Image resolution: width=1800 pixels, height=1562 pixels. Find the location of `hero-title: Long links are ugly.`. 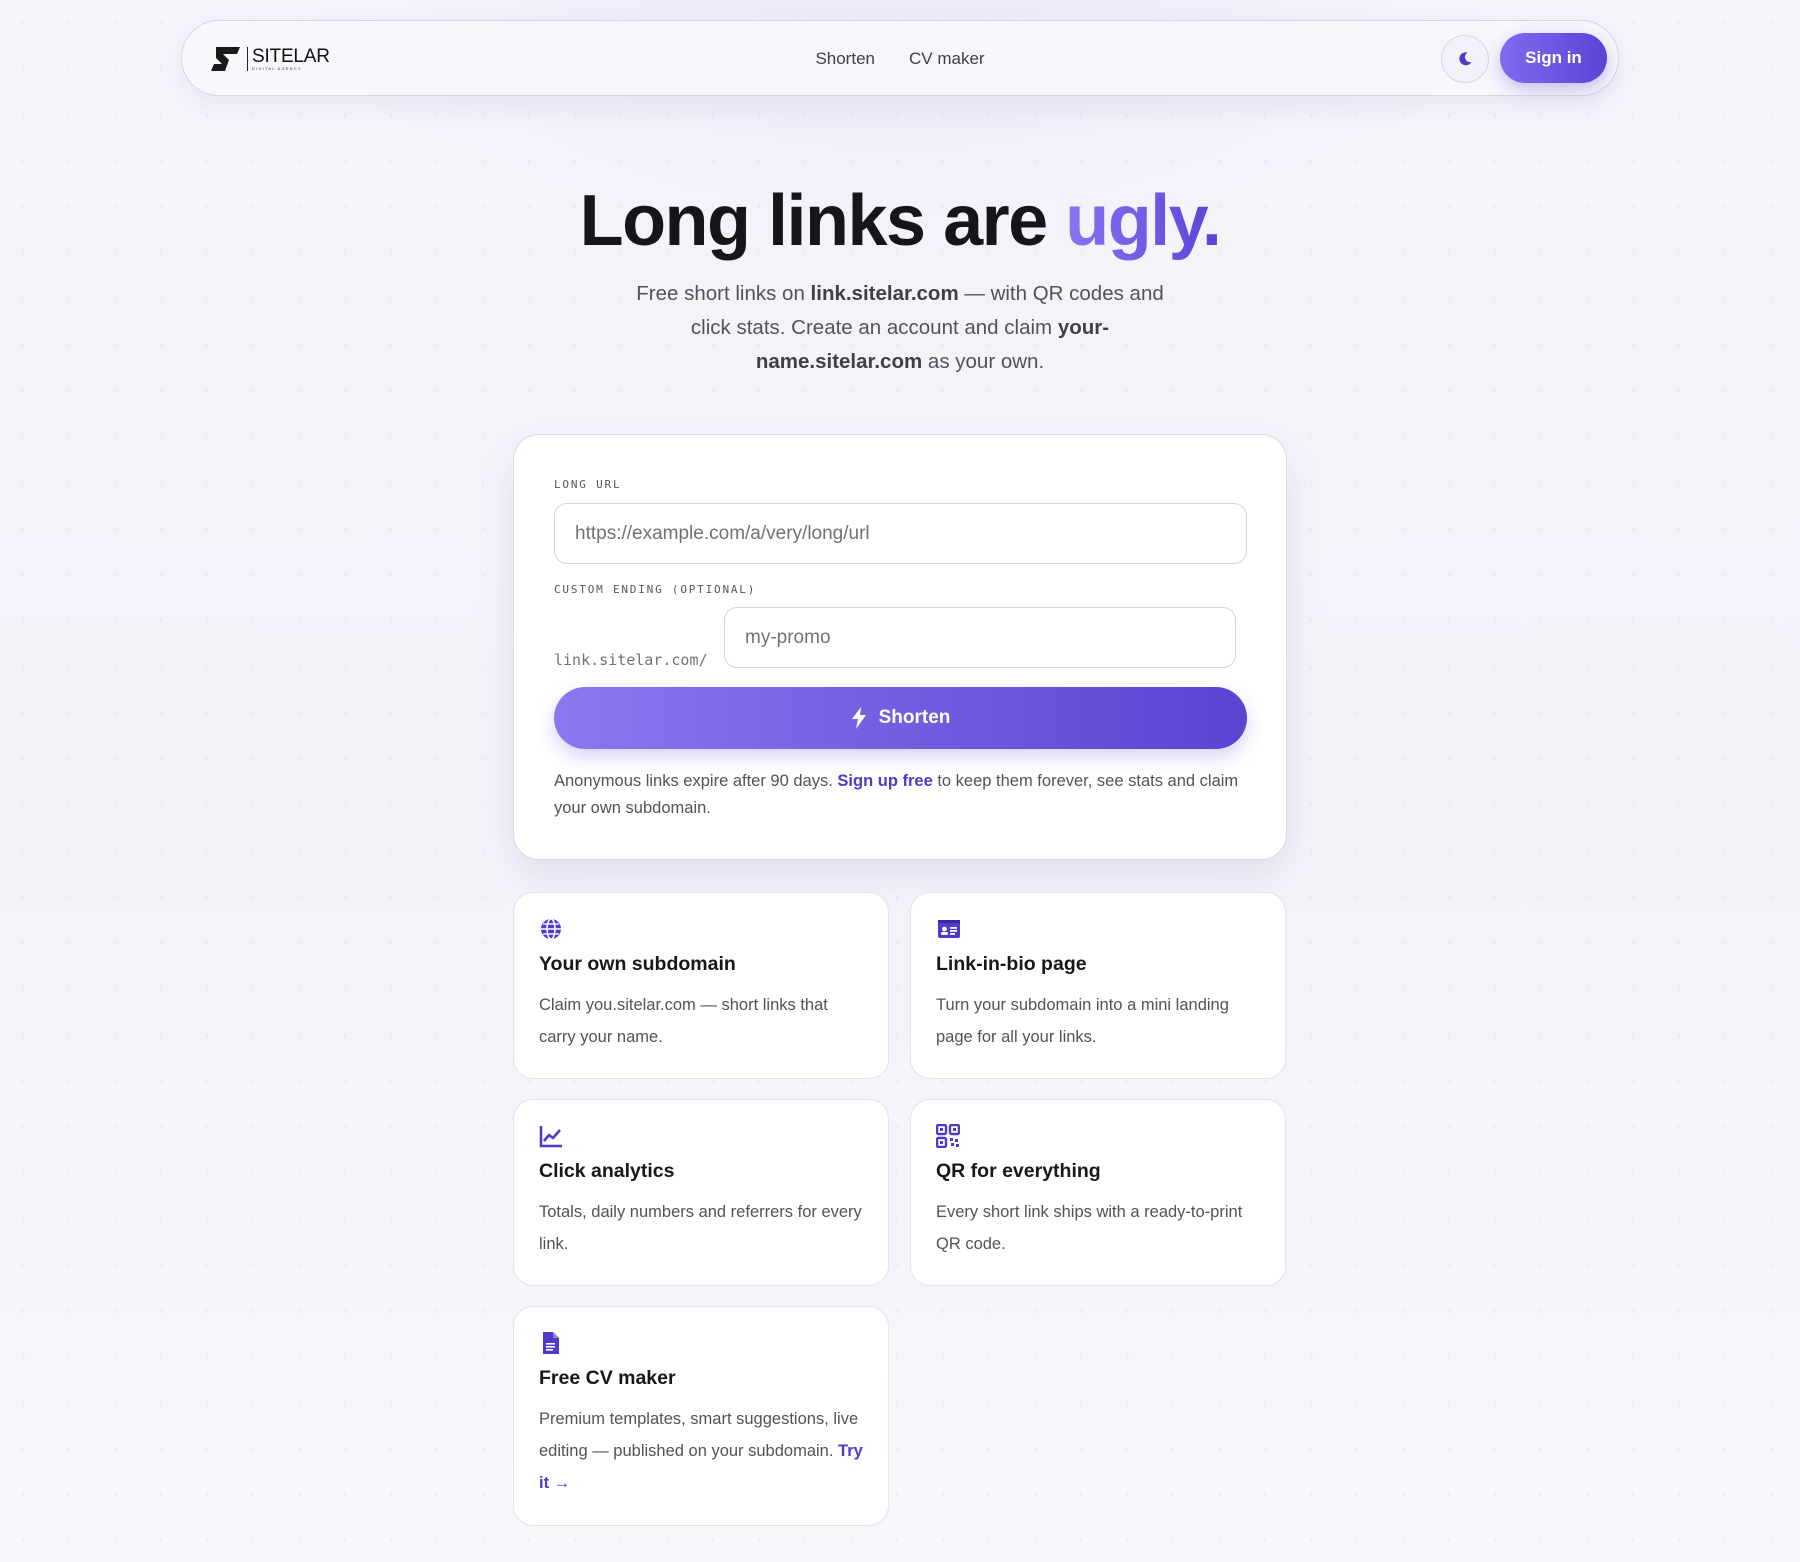

hero-title: Long links are ugly. is located at coordinates (900, 221).